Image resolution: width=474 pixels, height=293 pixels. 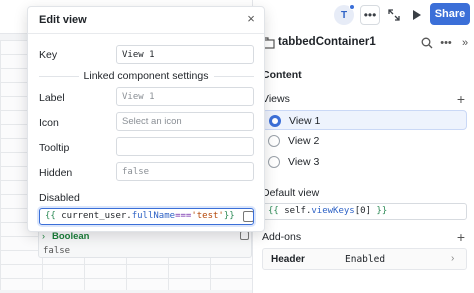 What do you see at coordinates (56, 173) in the screenshot?
I see `hidden-label: Hidden` at bounding box center [56, 173].